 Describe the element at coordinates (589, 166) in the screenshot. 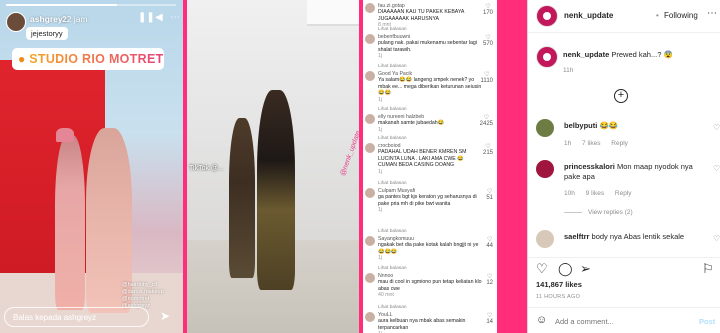

I see `comment-username: princesskalori` at that location.